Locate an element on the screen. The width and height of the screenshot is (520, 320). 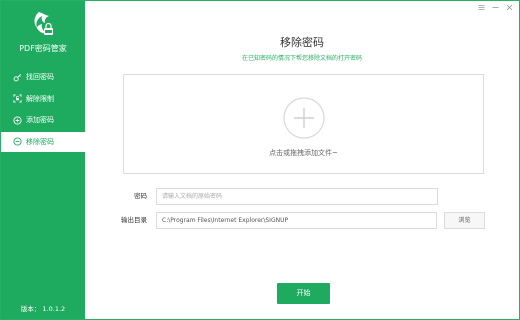
dropzone-hint: 点击或拖拽添加文件~ is located at coordinates (303, 153).